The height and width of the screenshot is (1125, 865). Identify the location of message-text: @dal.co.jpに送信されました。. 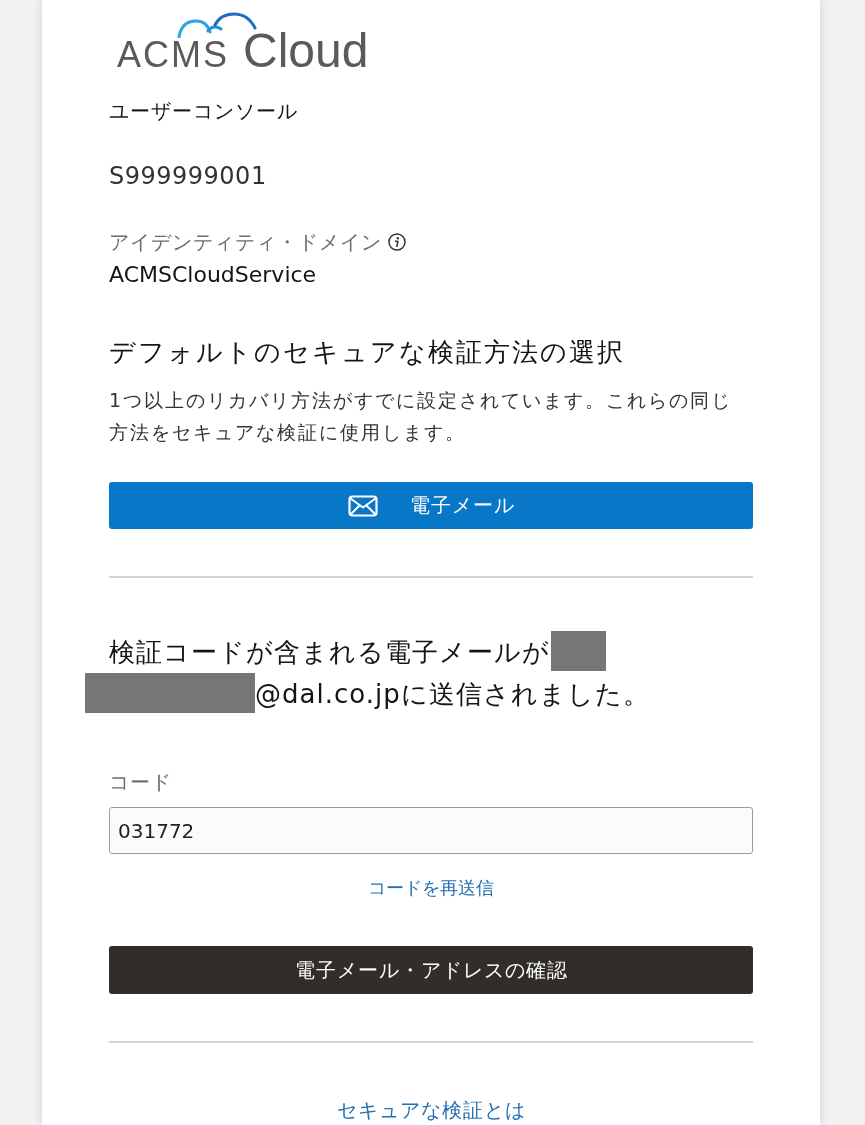
(452, 694).